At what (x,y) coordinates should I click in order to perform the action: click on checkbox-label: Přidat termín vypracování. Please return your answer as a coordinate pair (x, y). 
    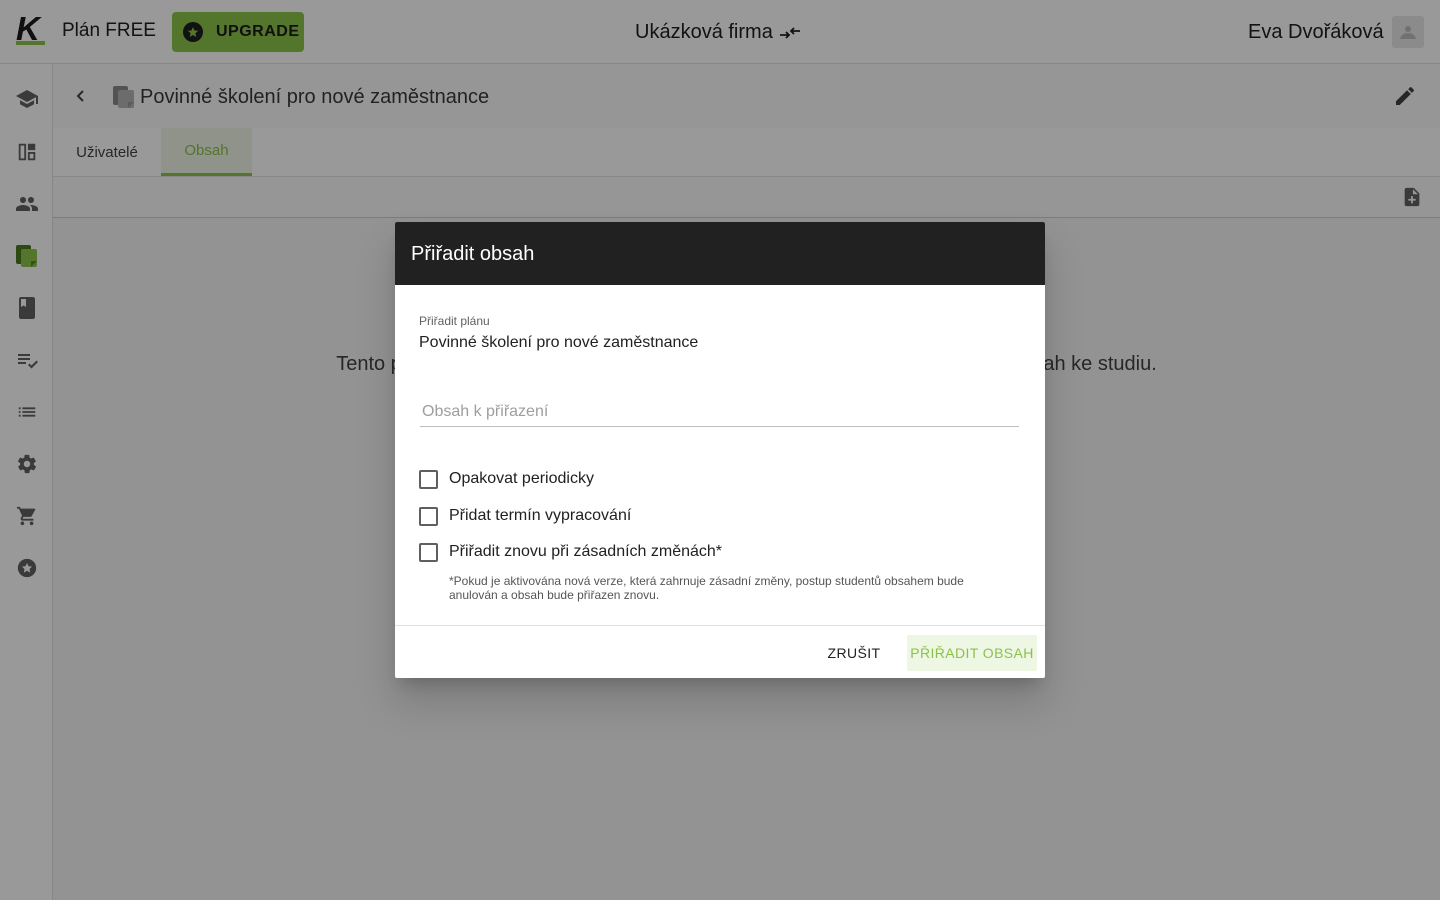
    Looking at the image, I should click on (540, 515).